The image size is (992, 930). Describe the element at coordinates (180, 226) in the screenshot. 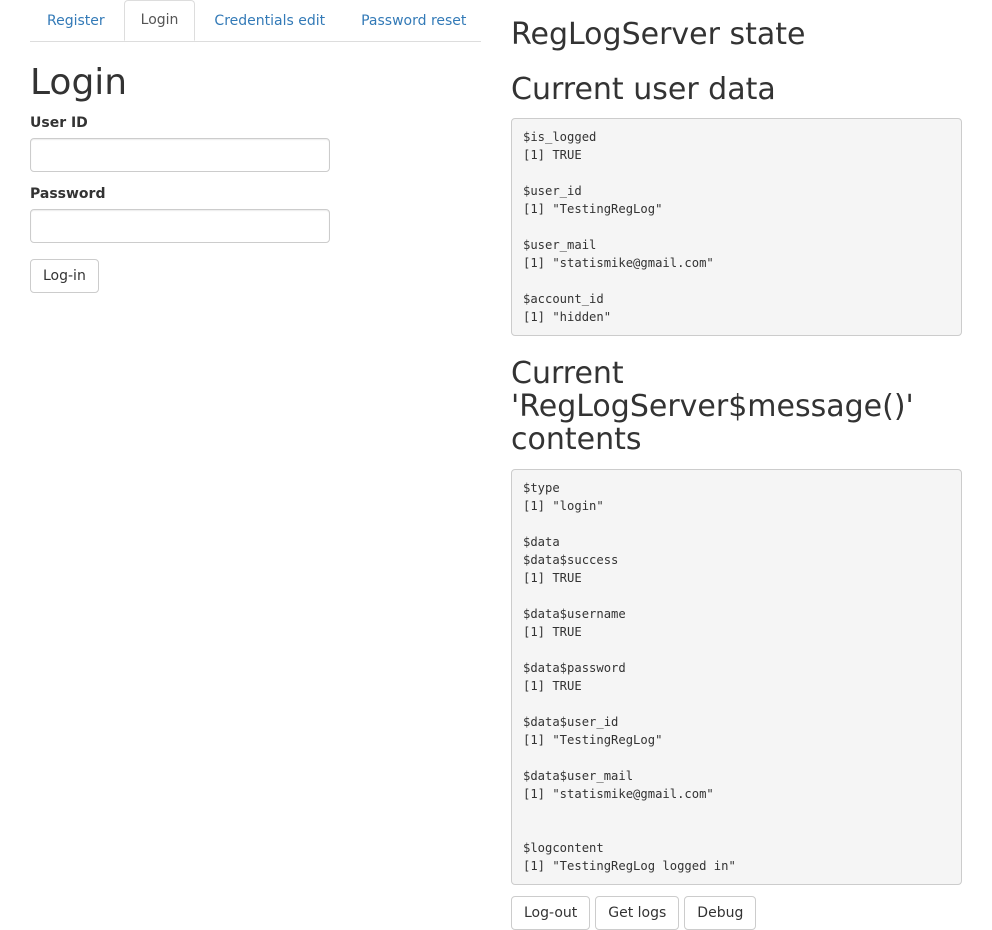

I see `password-input` at that location.